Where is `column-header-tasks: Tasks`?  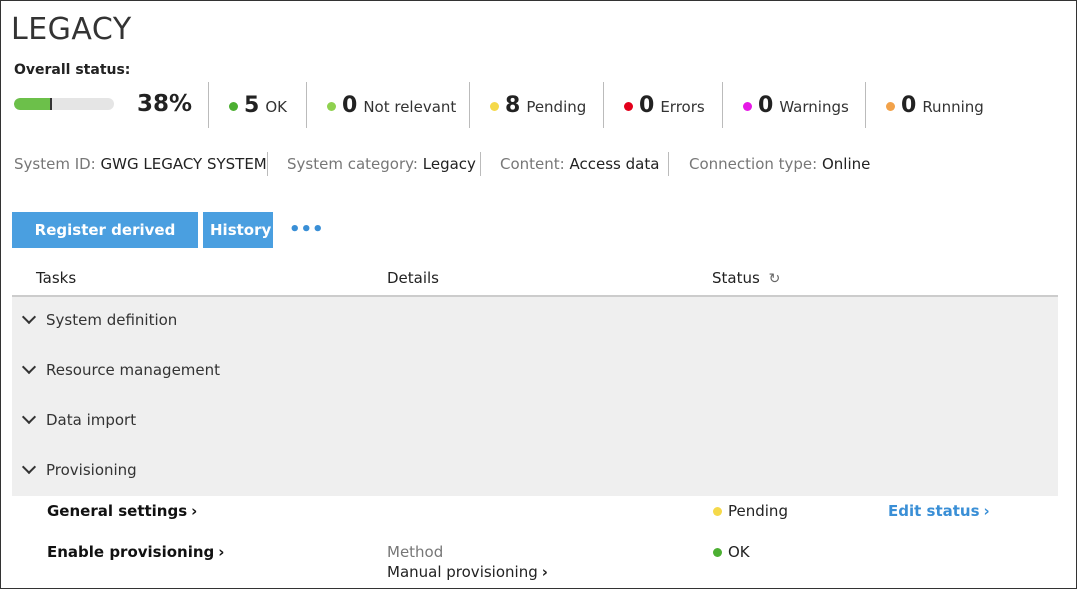
column-header-tasks: Tasks is located at coordinates (56, 278).